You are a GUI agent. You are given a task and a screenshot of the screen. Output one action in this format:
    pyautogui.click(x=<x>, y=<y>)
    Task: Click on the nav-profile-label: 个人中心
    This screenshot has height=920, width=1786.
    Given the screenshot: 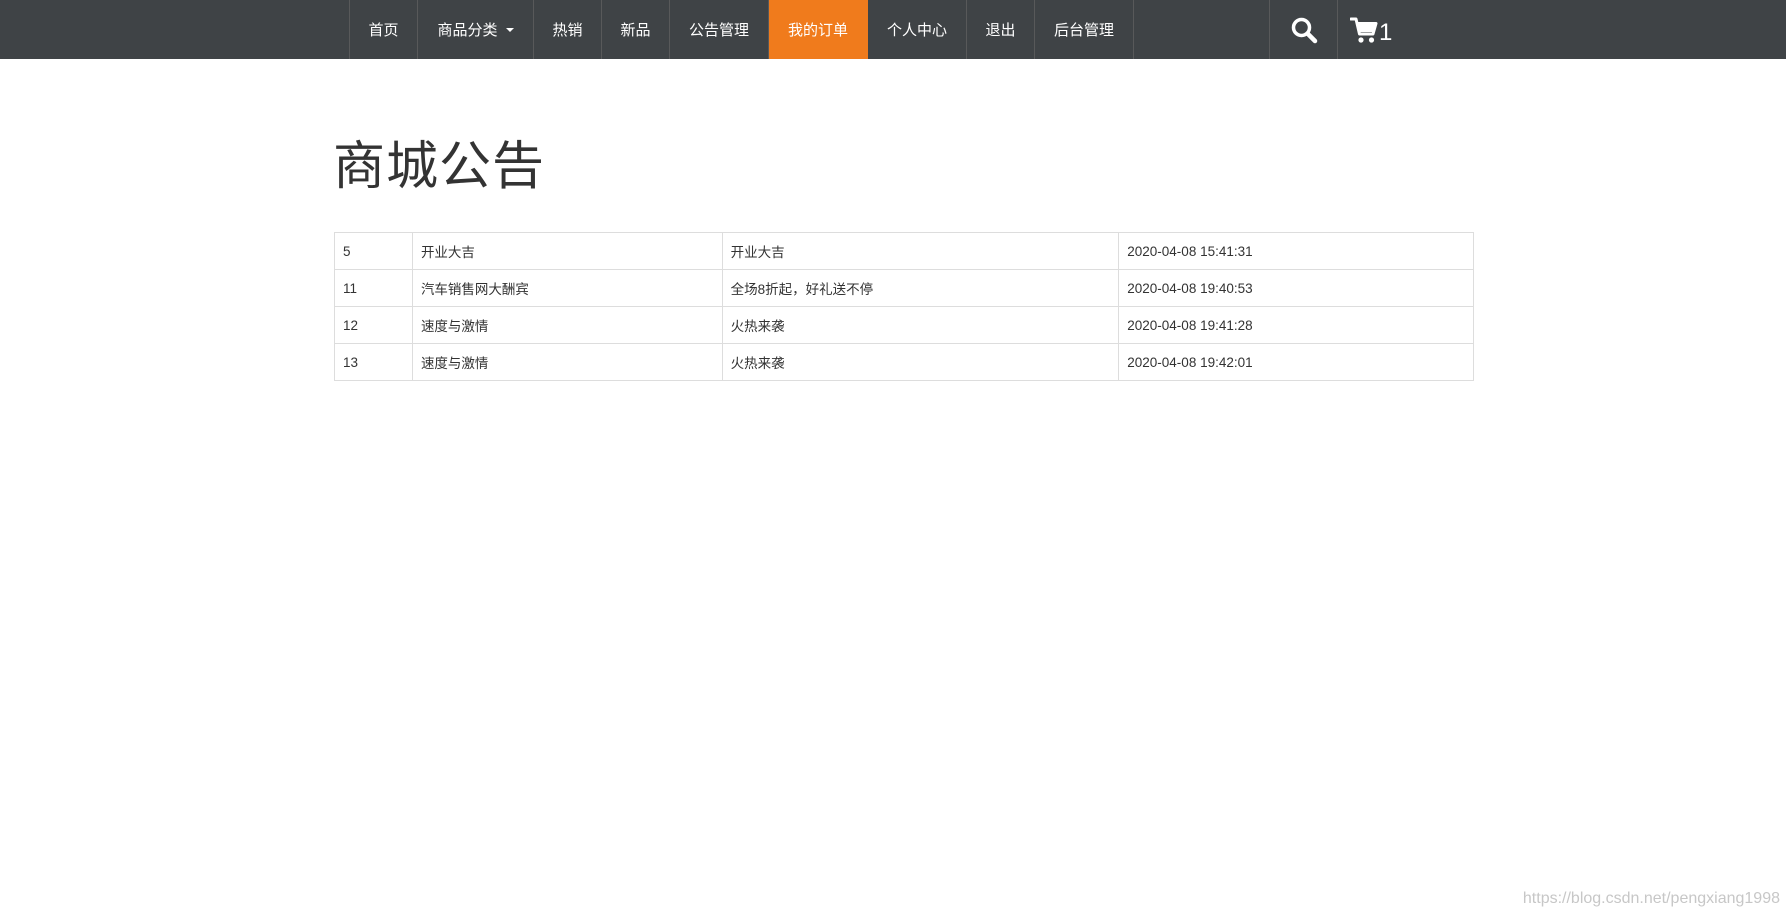 What is the action you would take?
    pyautogui.click(x=916, y=30)
    